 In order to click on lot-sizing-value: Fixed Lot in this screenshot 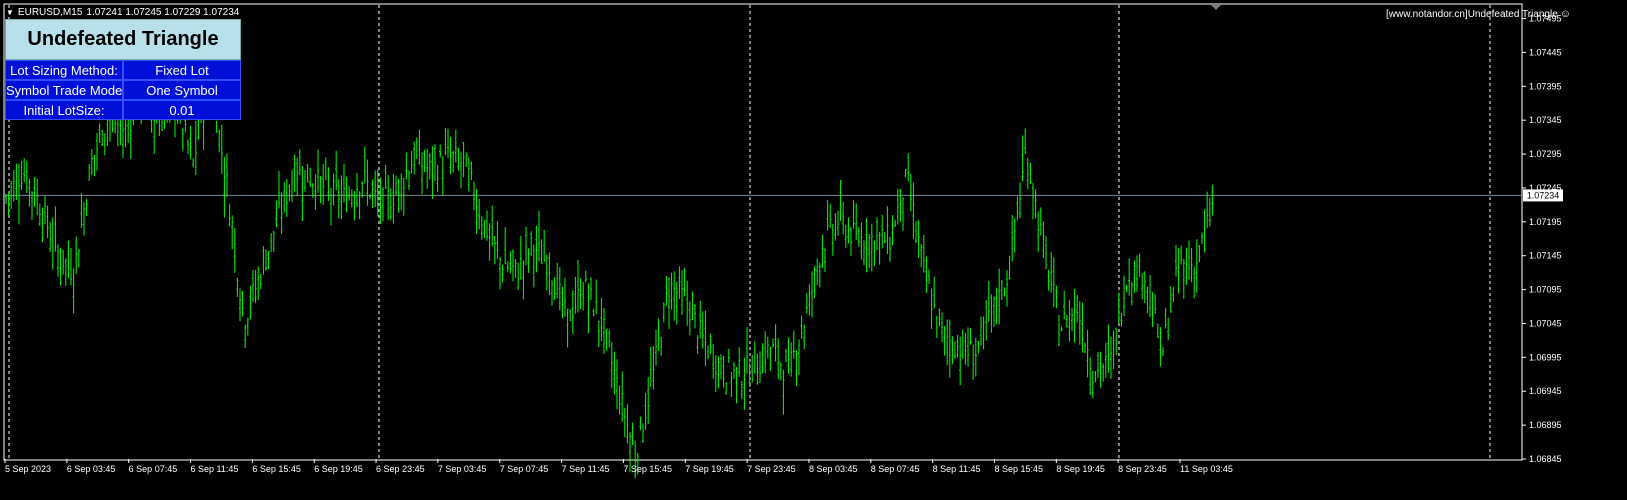, I will do `click(182, 70)`.